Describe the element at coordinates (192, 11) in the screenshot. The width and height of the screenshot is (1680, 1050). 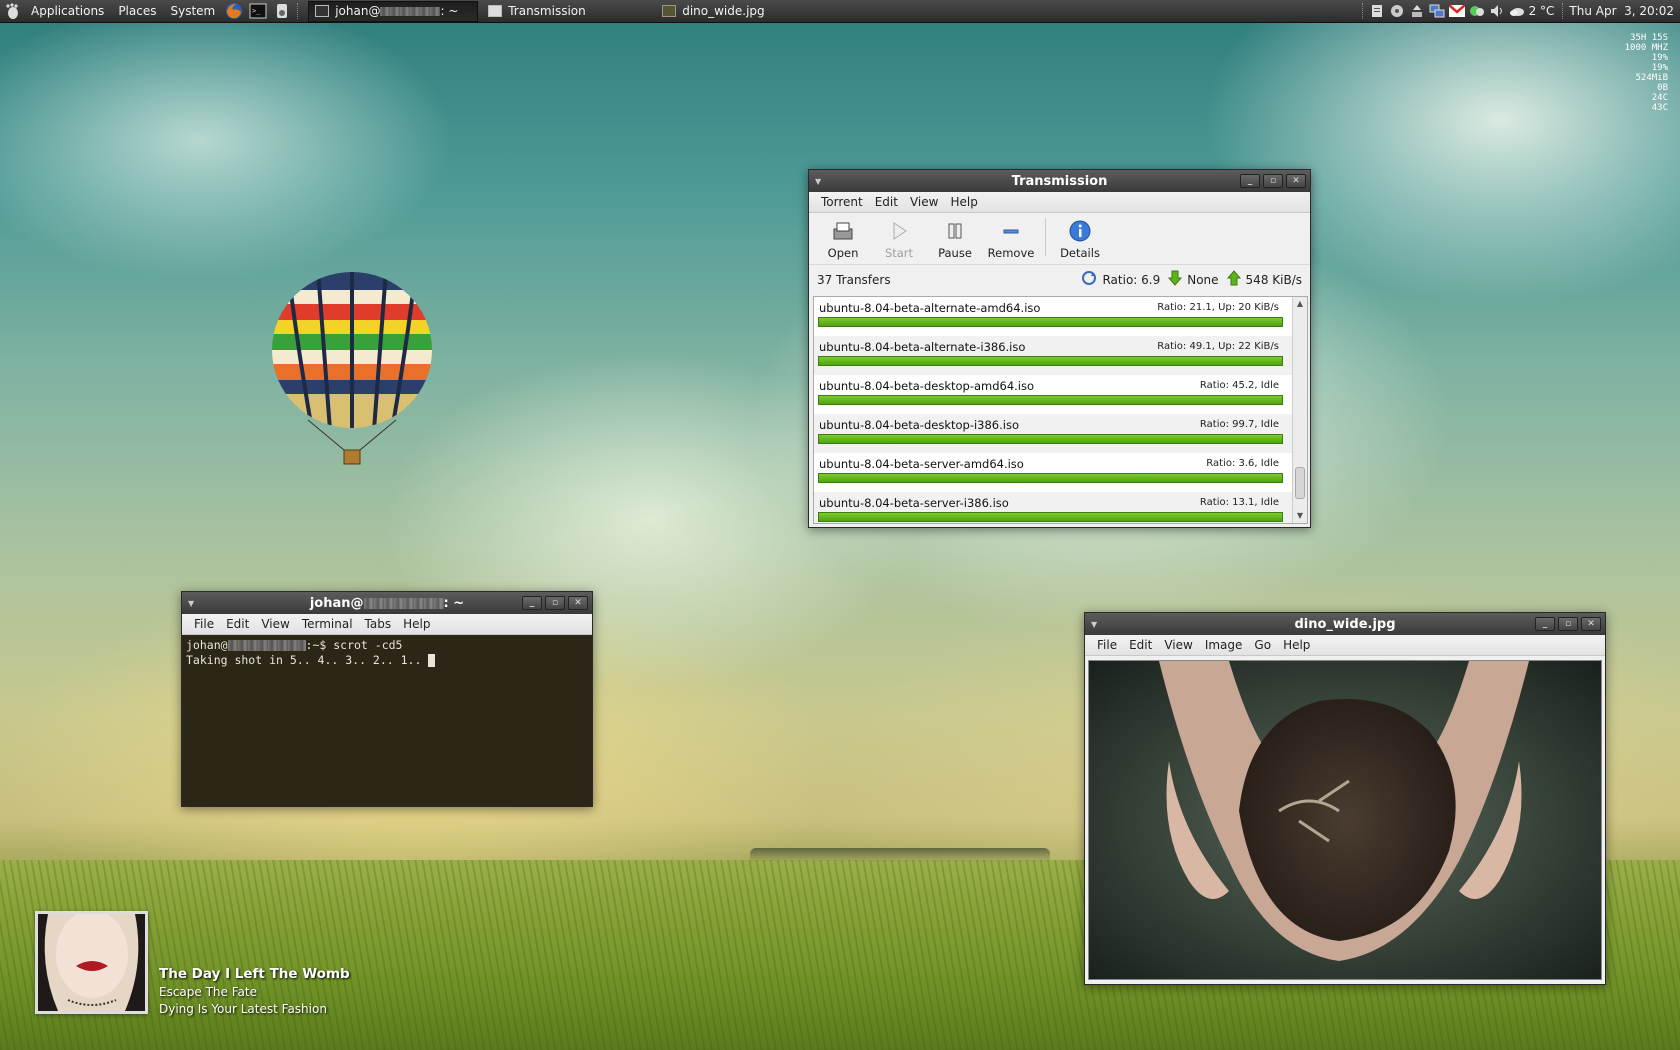
I see `system-menu: System` at that location.